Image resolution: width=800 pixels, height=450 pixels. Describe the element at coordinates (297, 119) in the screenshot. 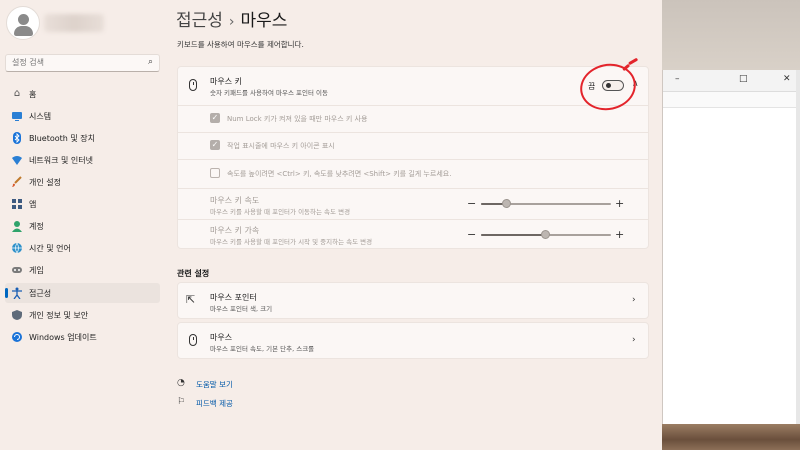

I see `numlock-option-label: Num Lock 키가 켜져 있을 때만 마우스 키 사용` at that location.